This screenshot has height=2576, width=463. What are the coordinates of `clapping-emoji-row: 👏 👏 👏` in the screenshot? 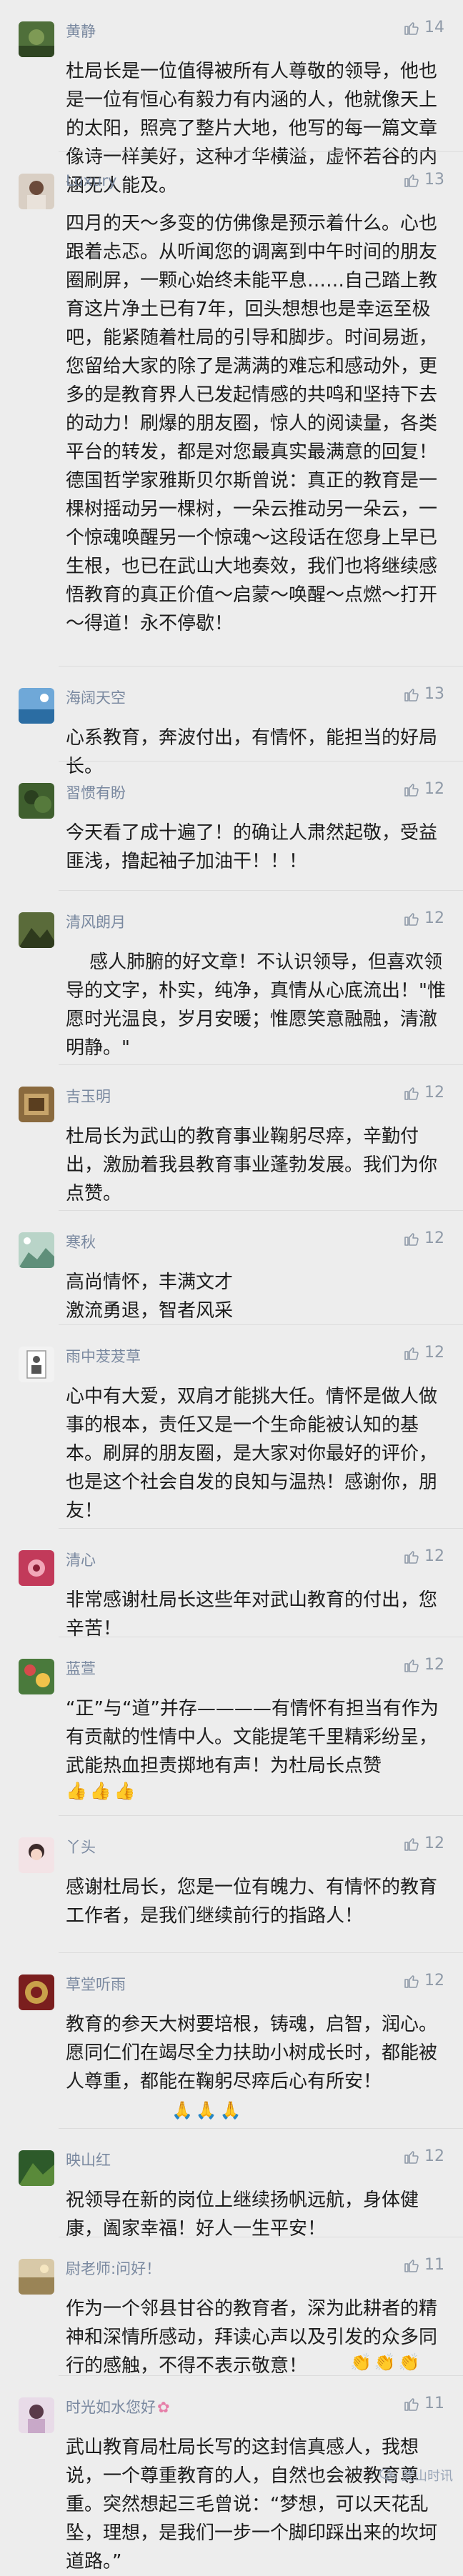 It's located at (385, 2362).